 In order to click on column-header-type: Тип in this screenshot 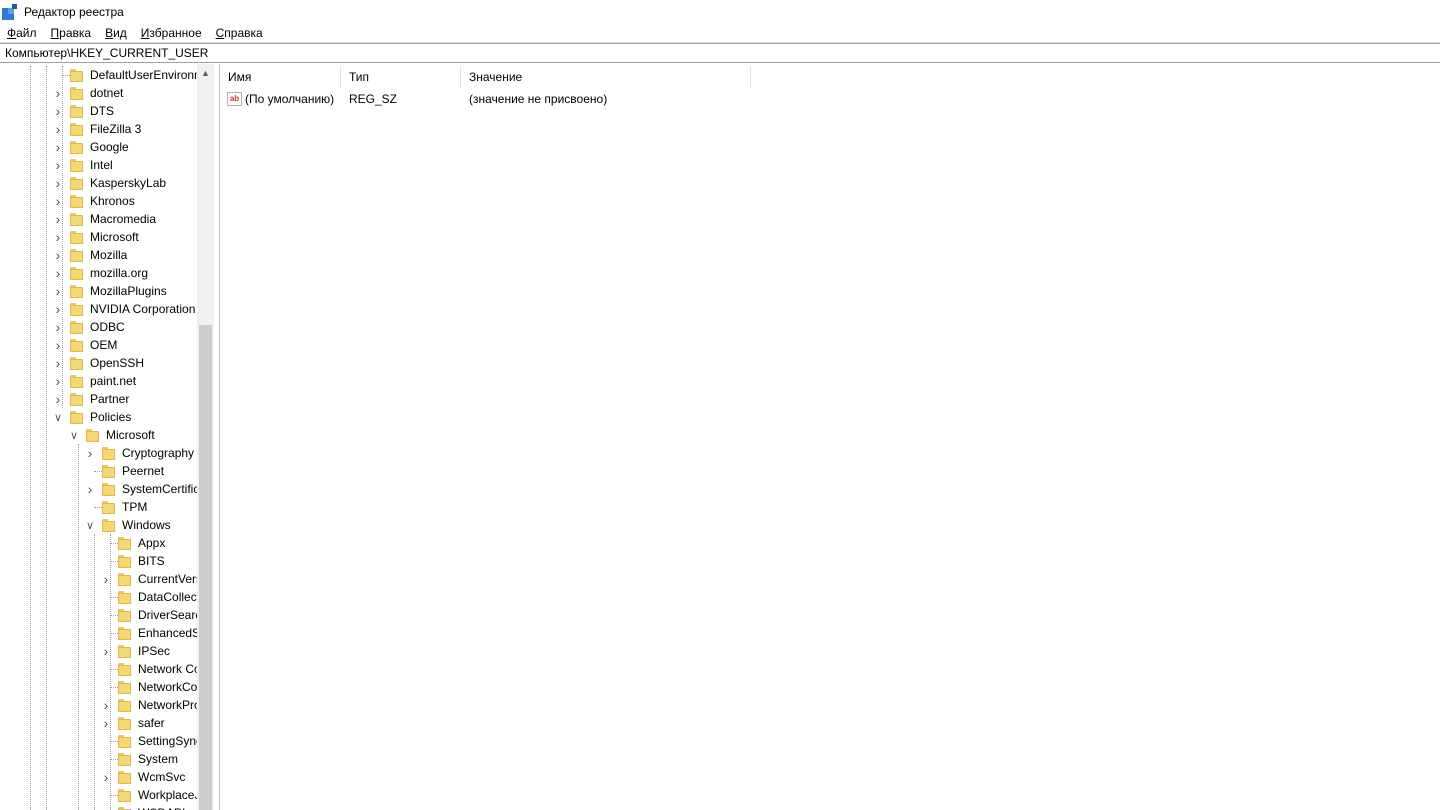, I will do `click(401, 77)`.